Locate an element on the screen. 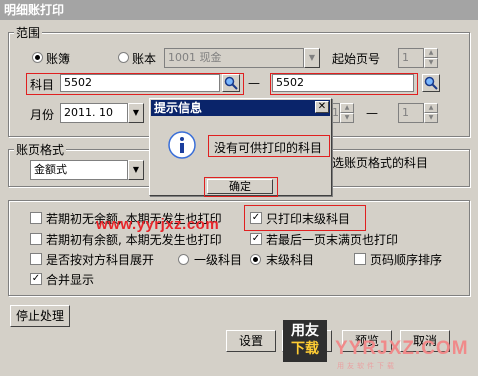 This screenshot has width=478, height=376. opt6-checkbox is located at coordinates (360, 259).